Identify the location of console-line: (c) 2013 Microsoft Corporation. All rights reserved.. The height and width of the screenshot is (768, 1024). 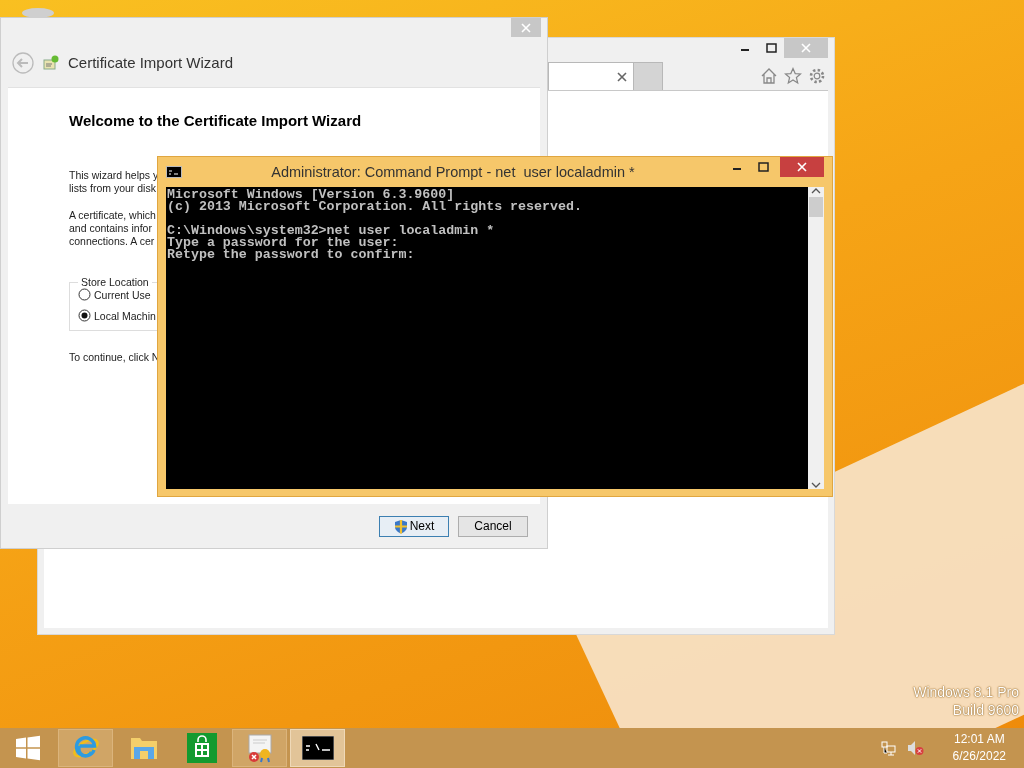
(374, 207).